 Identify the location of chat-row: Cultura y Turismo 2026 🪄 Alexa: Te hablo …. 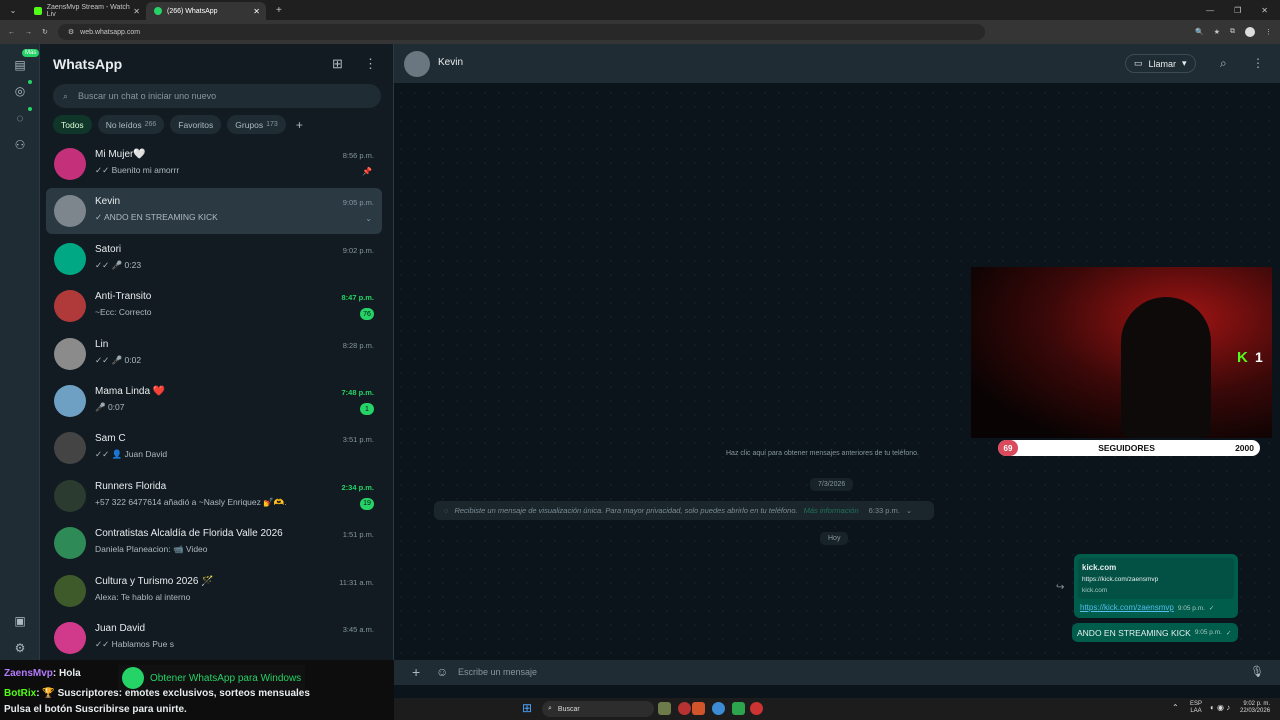
(214, 591).